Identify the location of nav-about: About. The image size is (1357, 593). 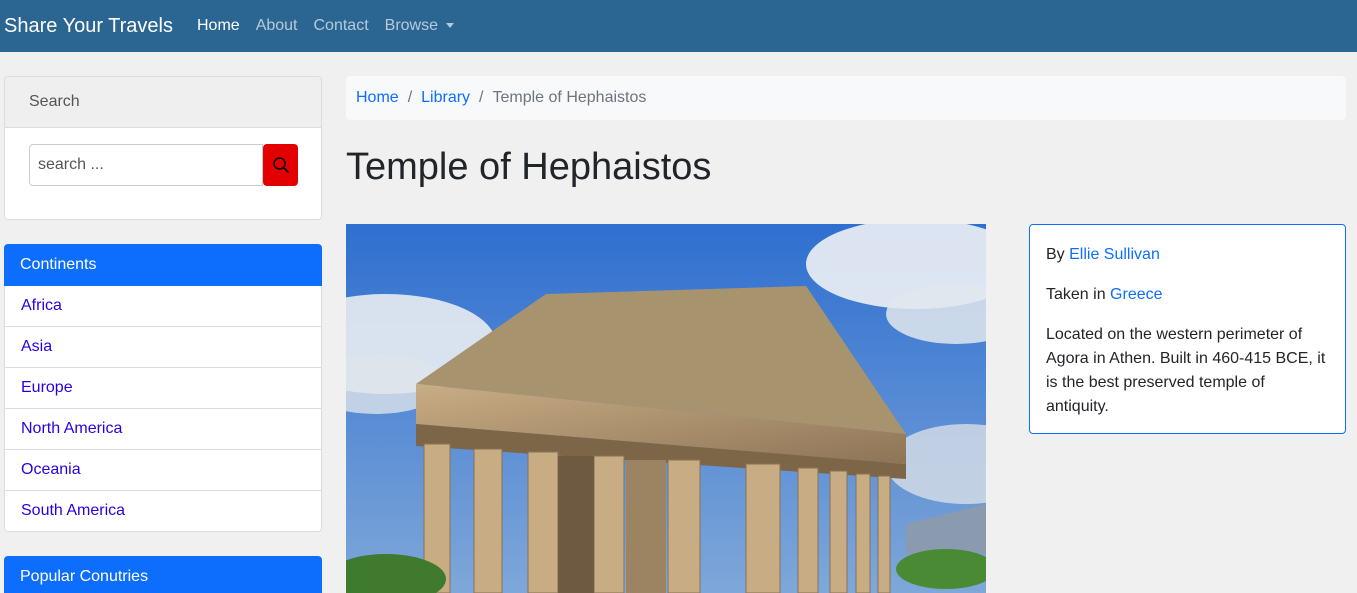
(277, 26).